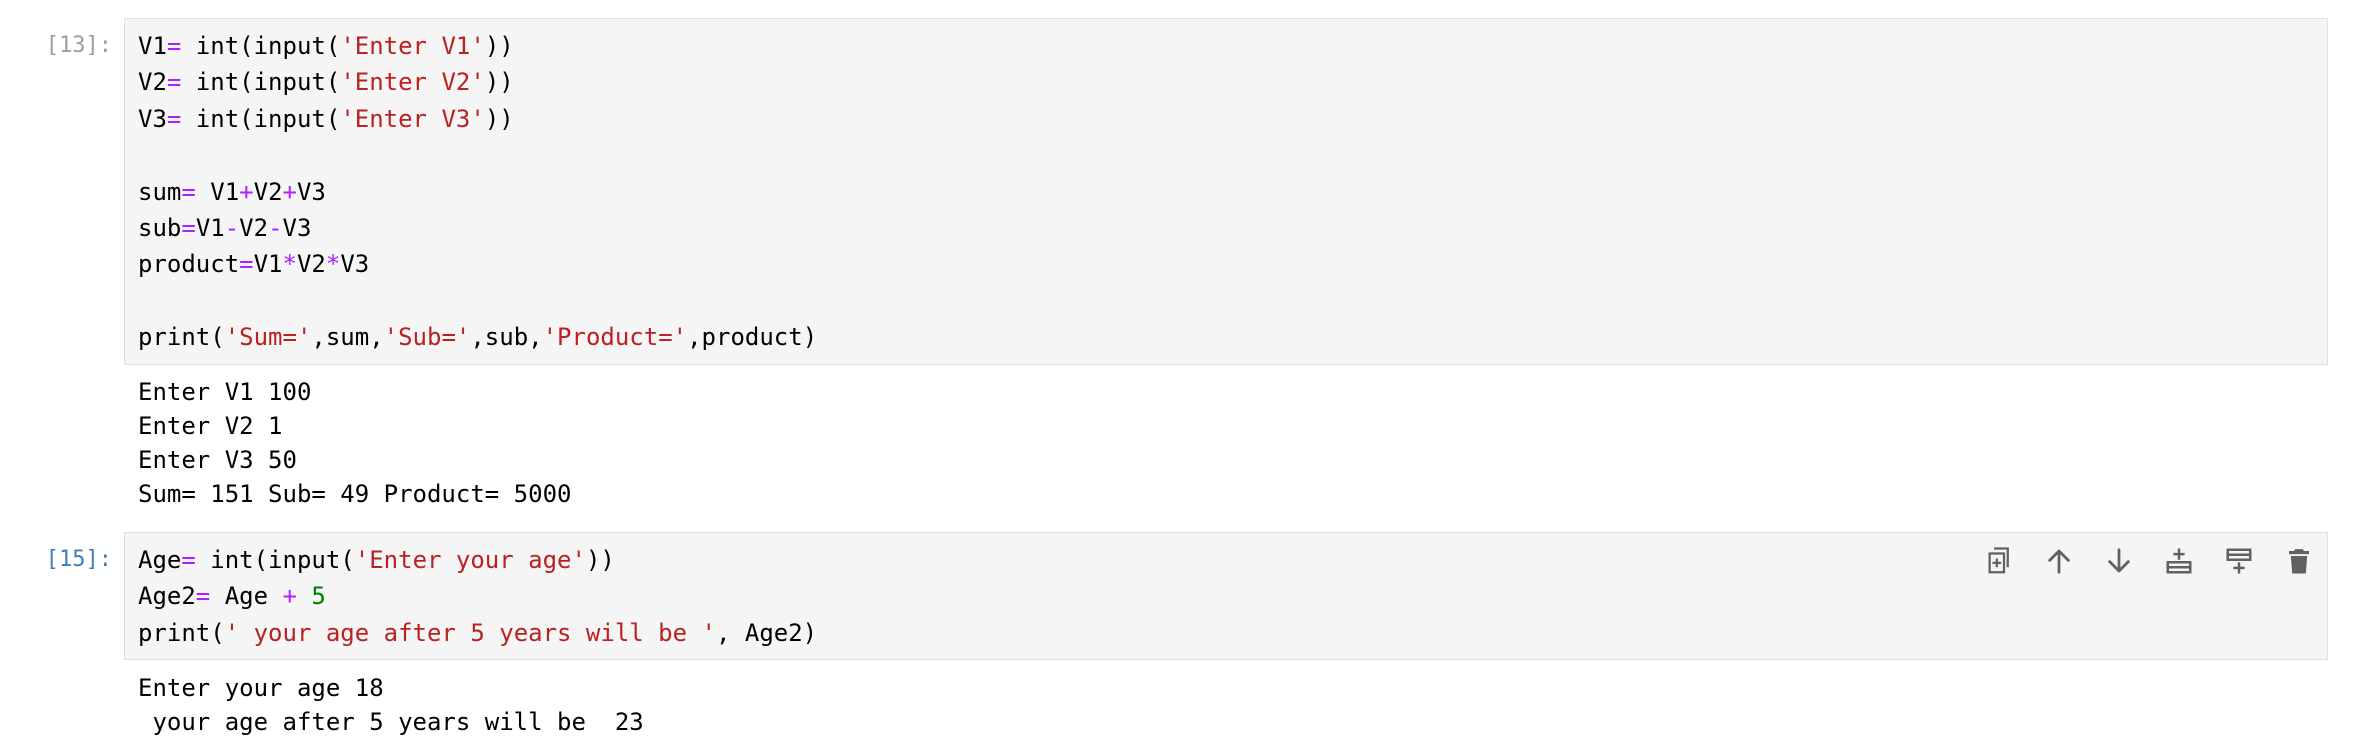  What do you see at coordinates (427, 337) in the screenshot?
I see `code-token: 'Sub='` at bounding box center [427, 337].